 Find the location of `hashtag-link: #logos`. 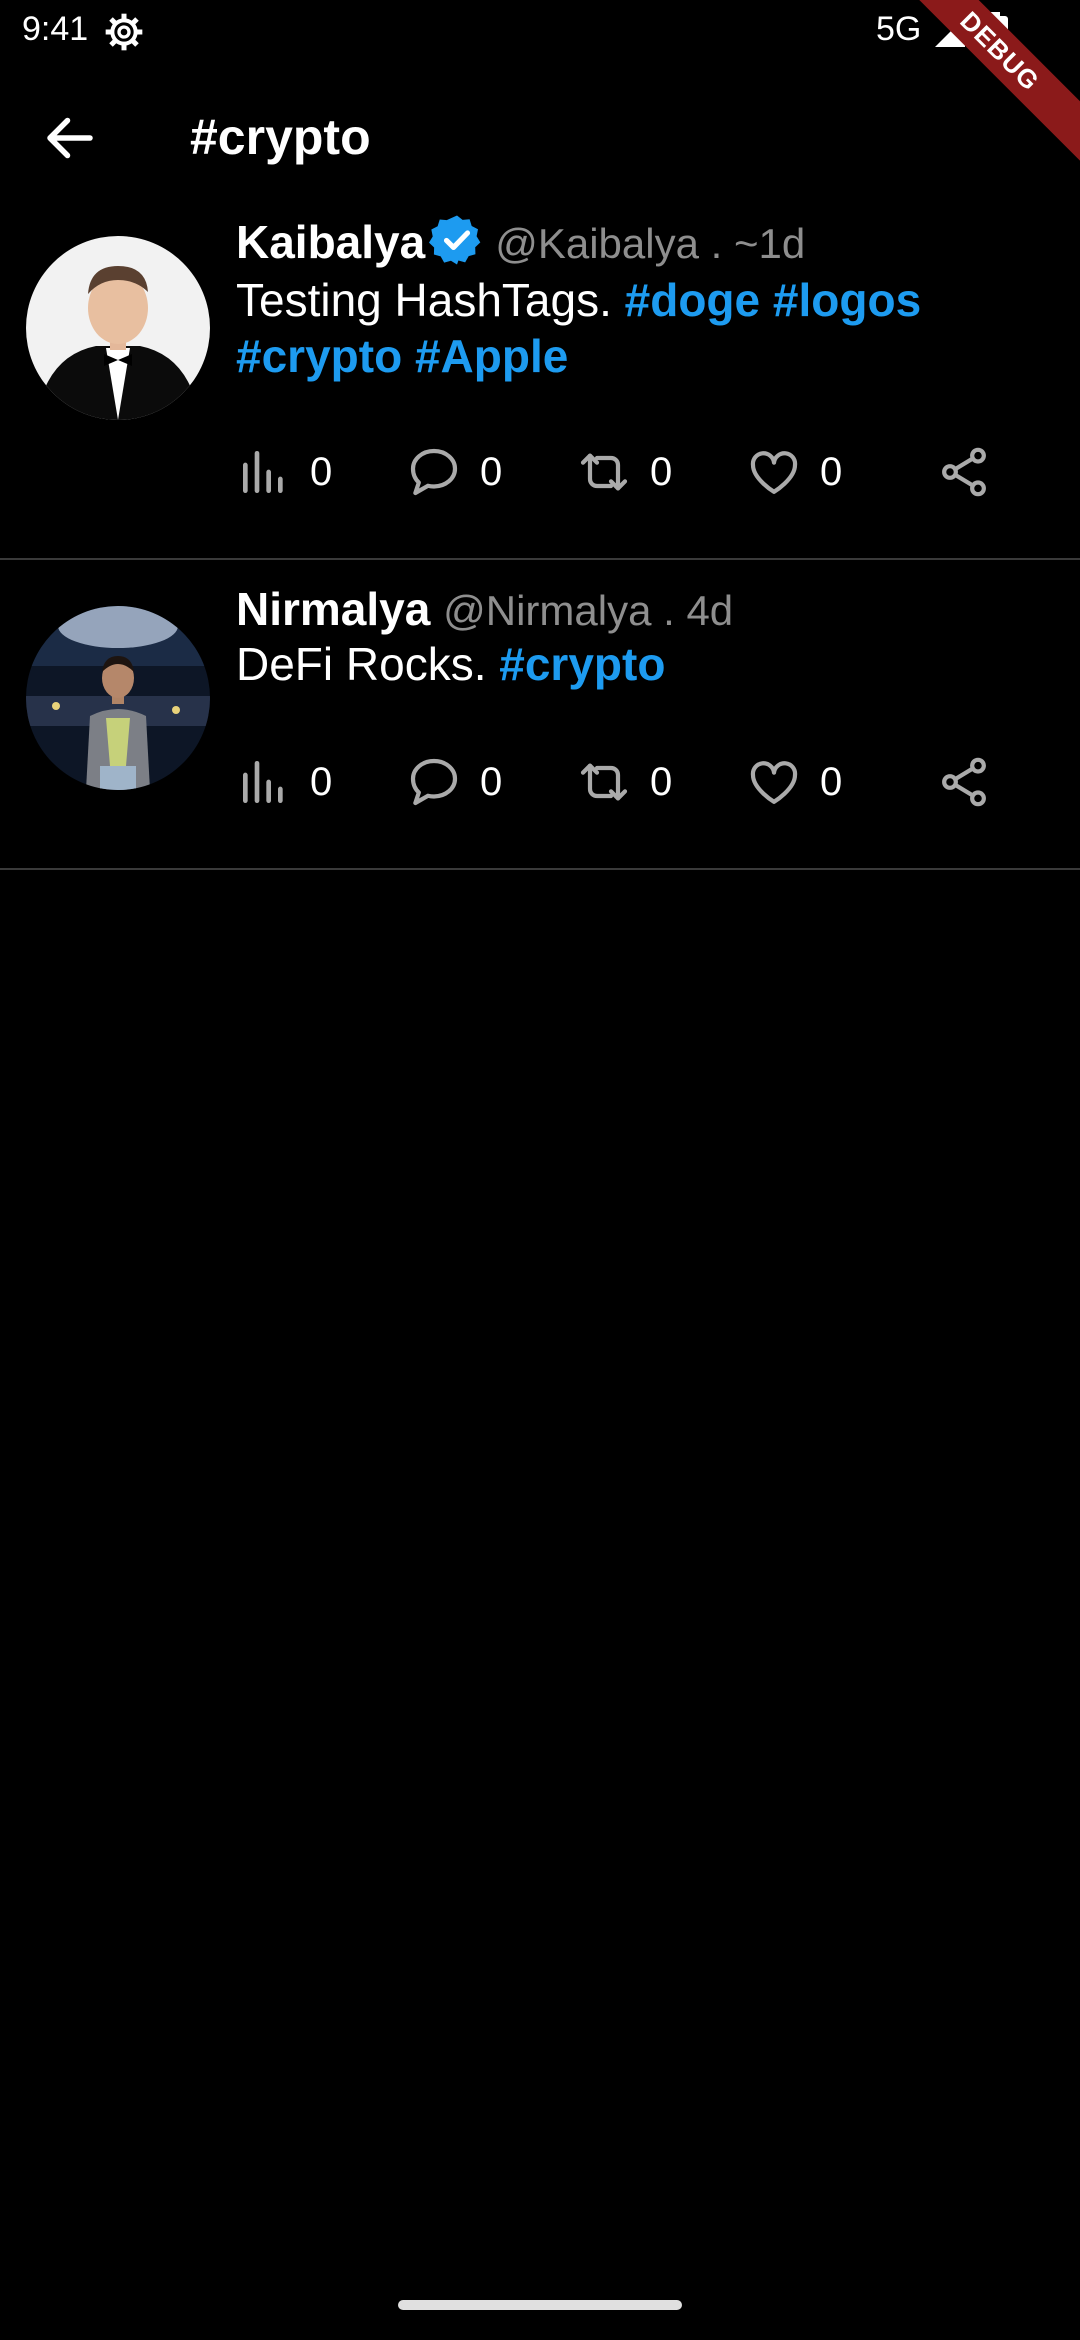

hashtag-link: #logos is located at coordinates (847, 300).